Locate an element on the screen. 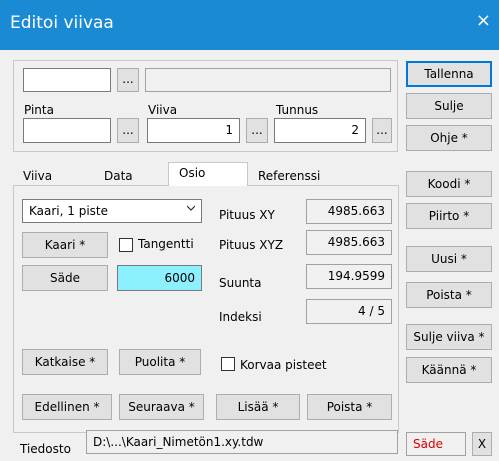  index-label: Indeksi is located at coordinates (240, 317).